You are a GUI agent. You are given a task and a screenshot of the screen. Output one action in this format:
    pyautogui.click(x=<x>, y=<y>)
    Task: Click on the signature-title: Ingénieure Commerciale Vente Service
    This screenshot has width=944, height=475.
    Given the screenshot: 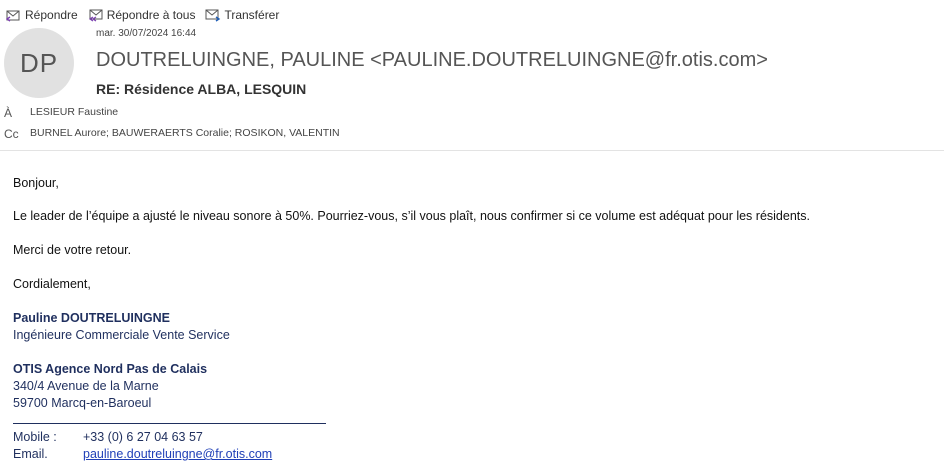 What is the action you would take?
    pyautogui.click(x=121, y=335)
    